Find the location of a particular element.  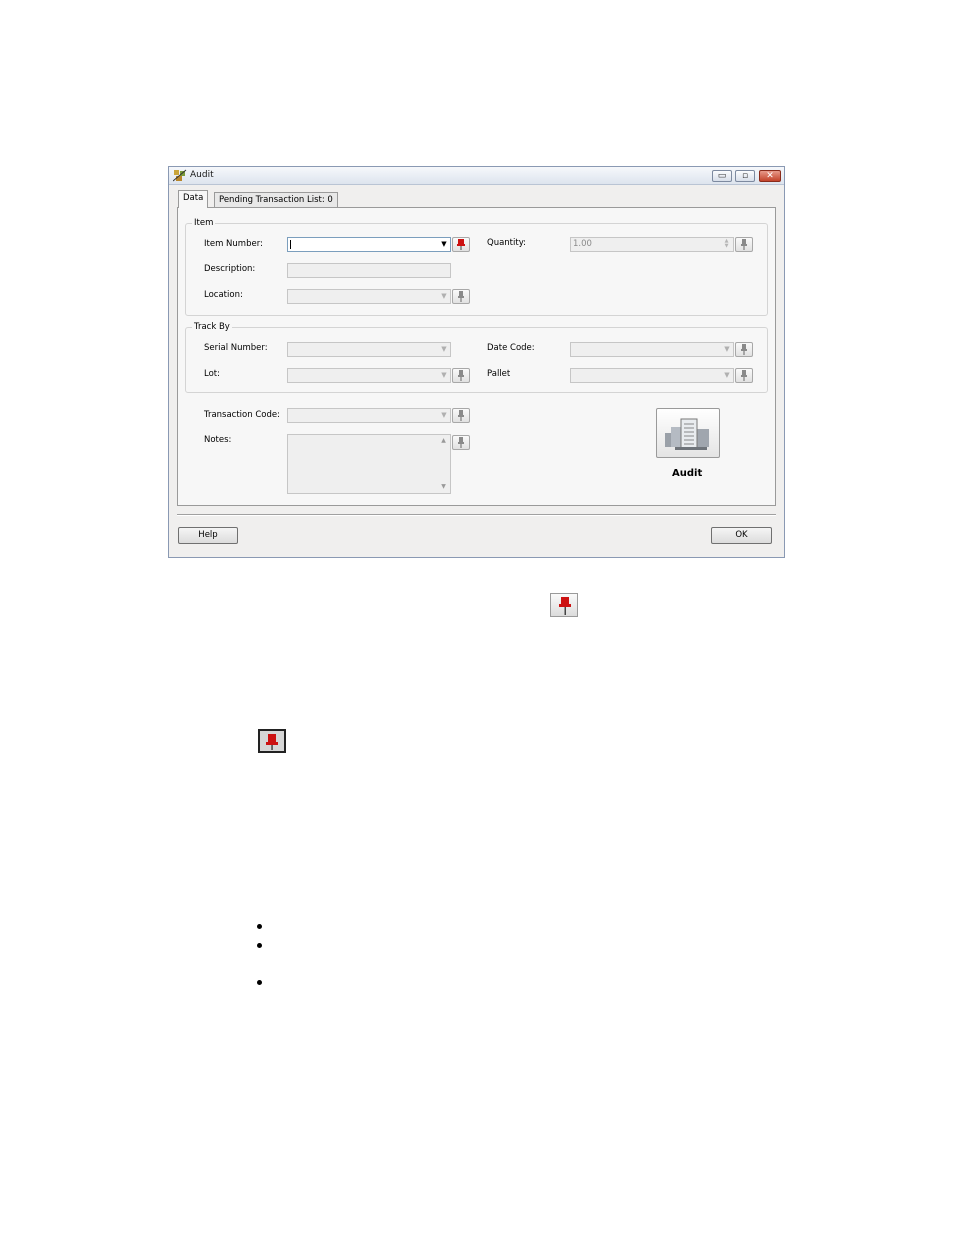

item-group-title: Item is located at coordinates (204, 223).